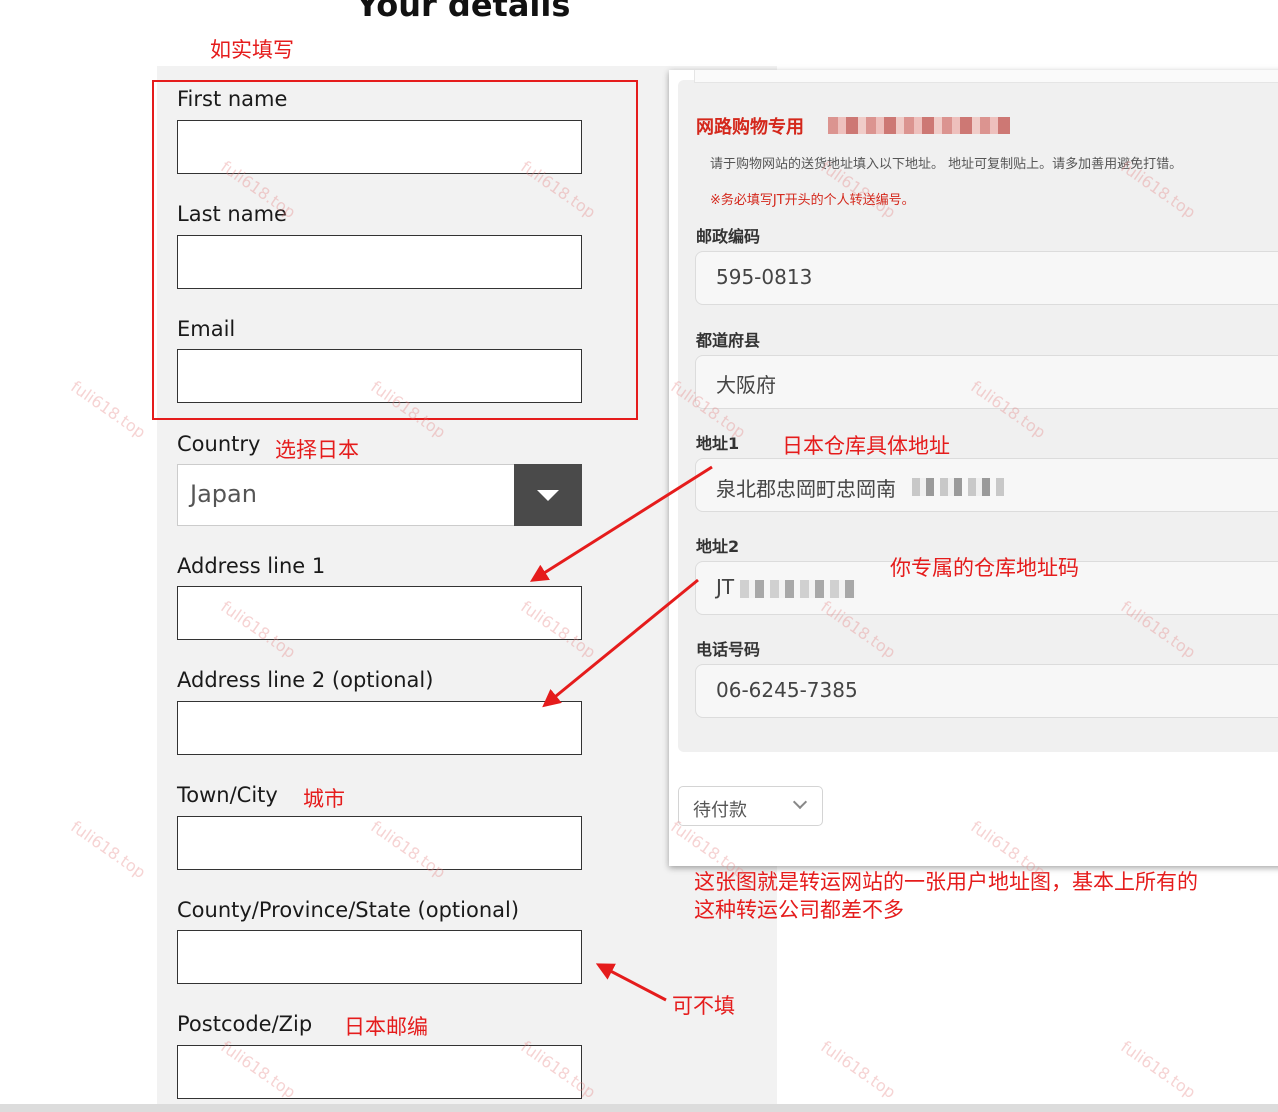 The image size is (1278, 1112). What do you see at coordinates (621, 523) in the screenshot?
I see `arrow-to-address-line1` at bounding box center [621, 523].